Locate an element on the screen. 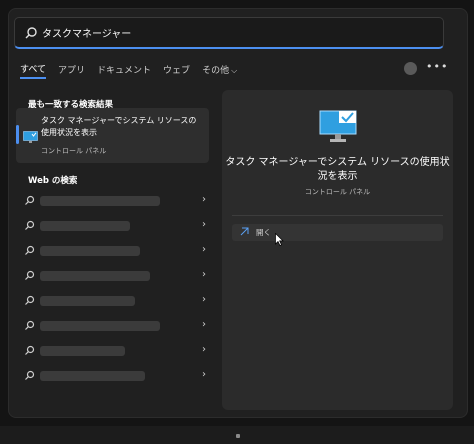 The height and width of the screenshot is (444, 474). detail-subtitle: コントロール パネル is located at coordinates (337, 192).